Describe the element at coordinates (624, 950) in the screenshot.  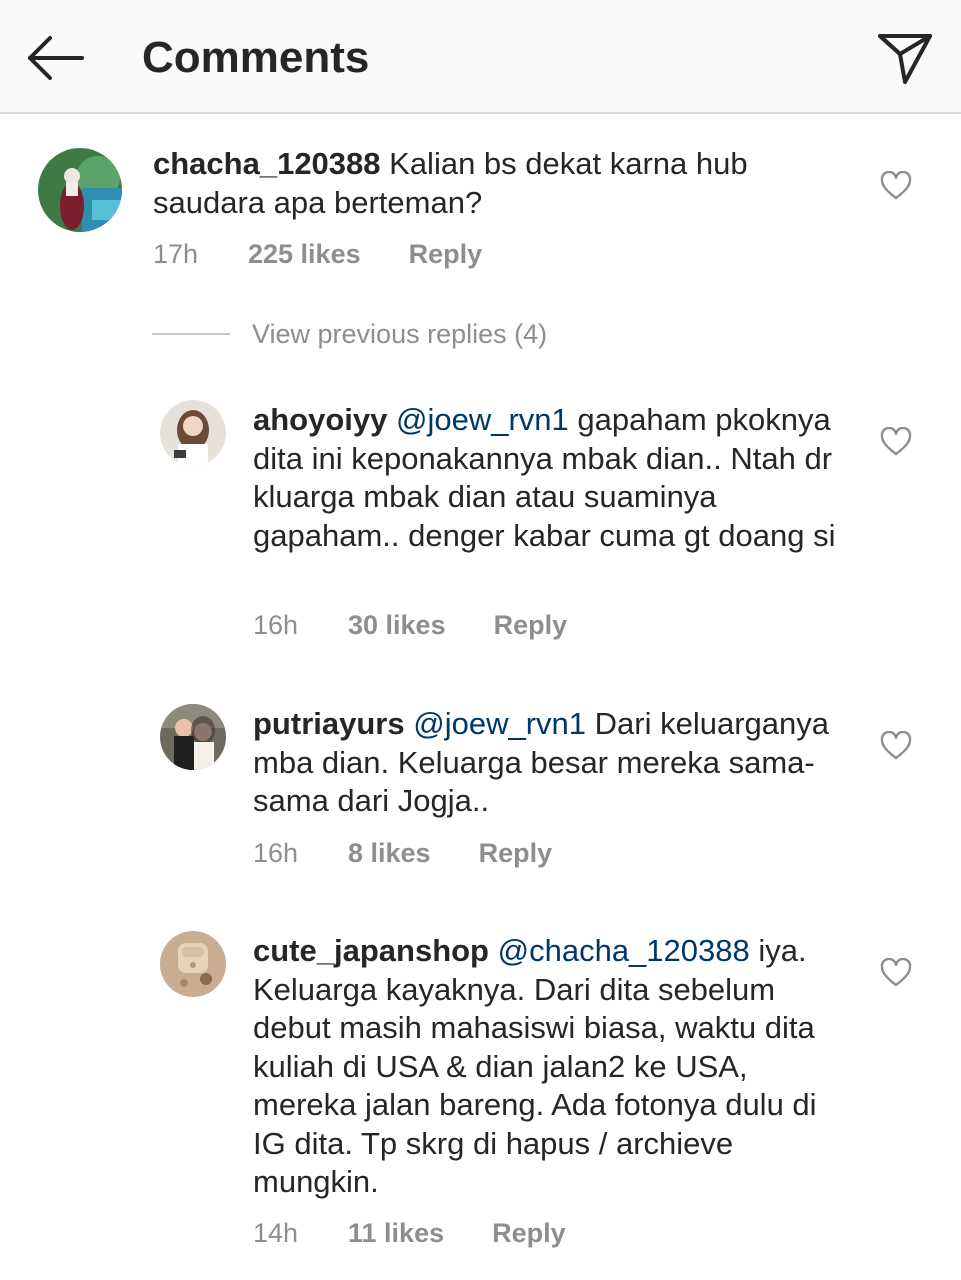
I see `mention-link: @chacha_120388` at that location.